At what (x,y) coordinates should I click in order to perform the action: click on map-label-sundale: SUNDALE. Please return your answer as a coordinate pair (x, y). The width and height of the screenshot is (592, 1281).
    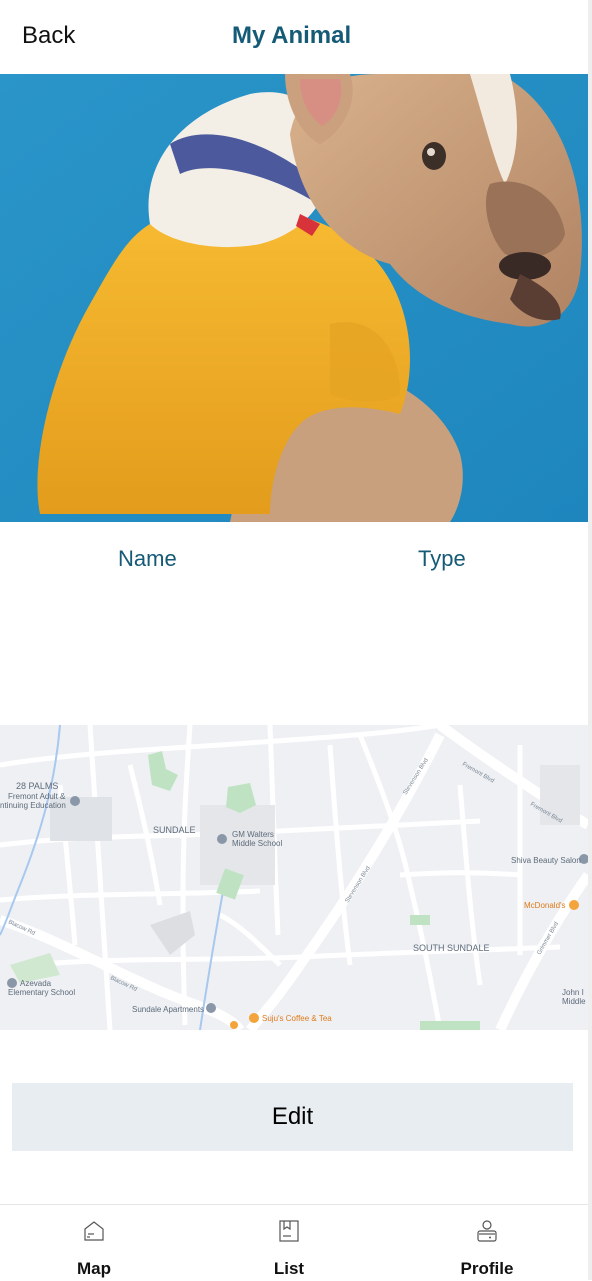
    Looking at the image, I should click on (174, 830).